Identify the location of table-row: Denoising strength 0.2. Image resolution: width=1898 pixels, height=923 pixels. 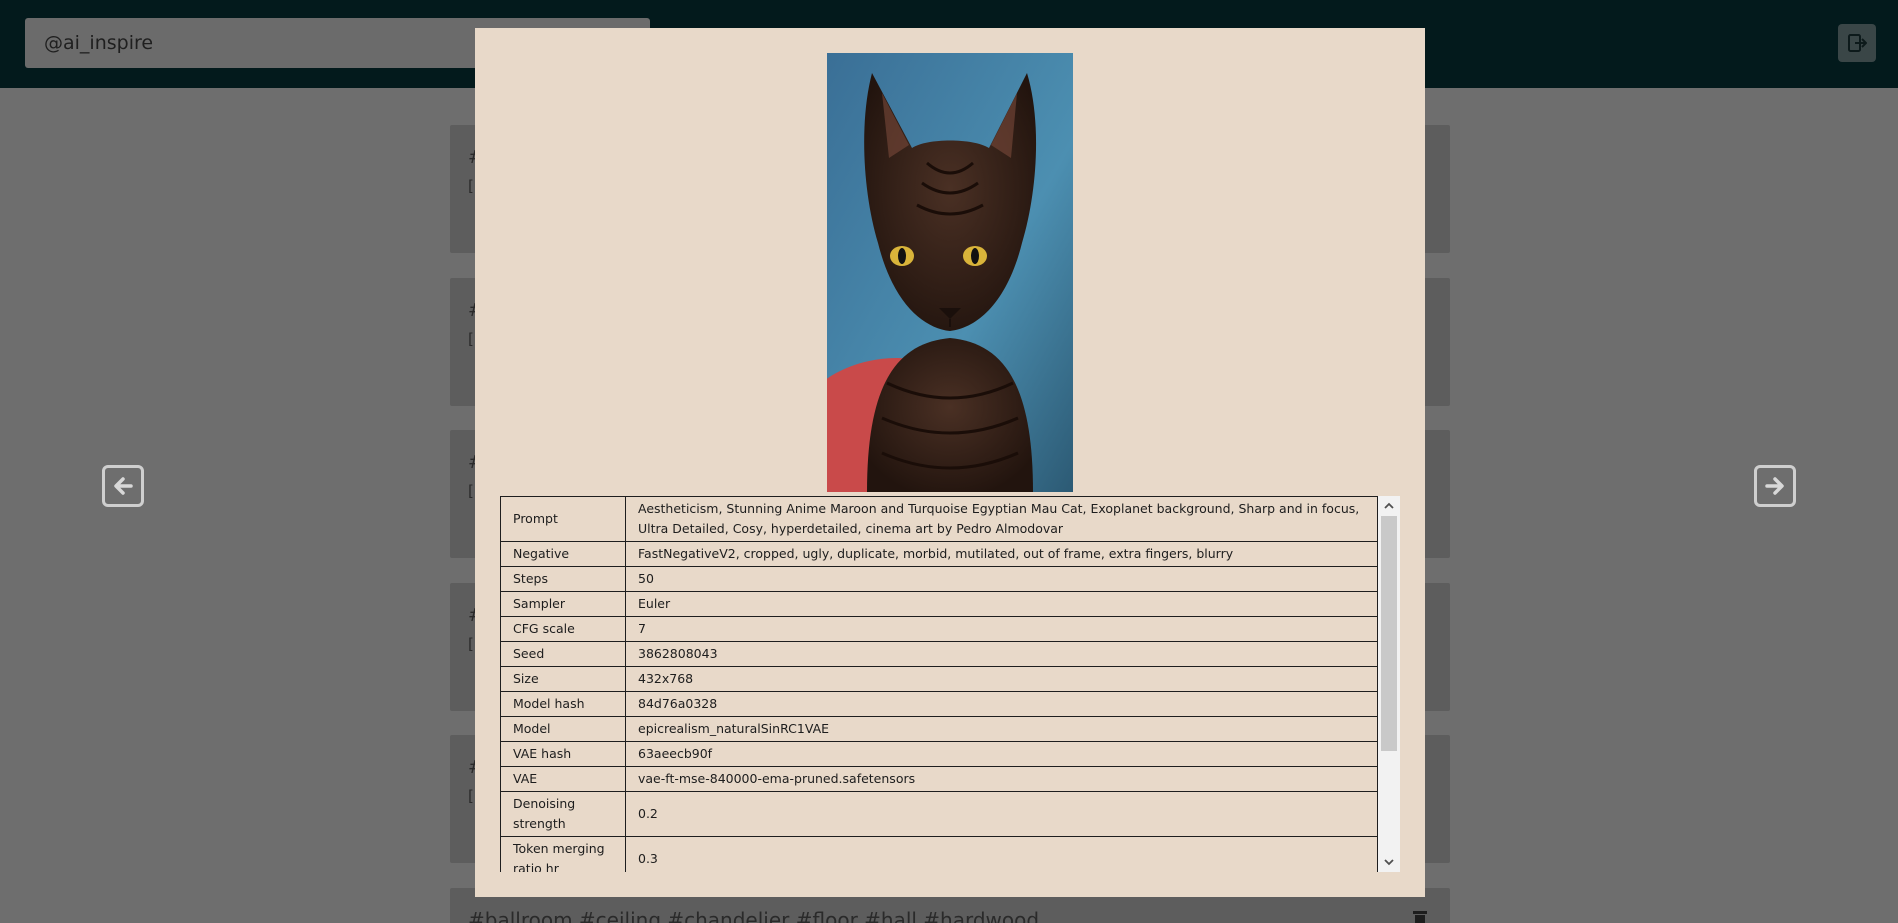
(939, 814).